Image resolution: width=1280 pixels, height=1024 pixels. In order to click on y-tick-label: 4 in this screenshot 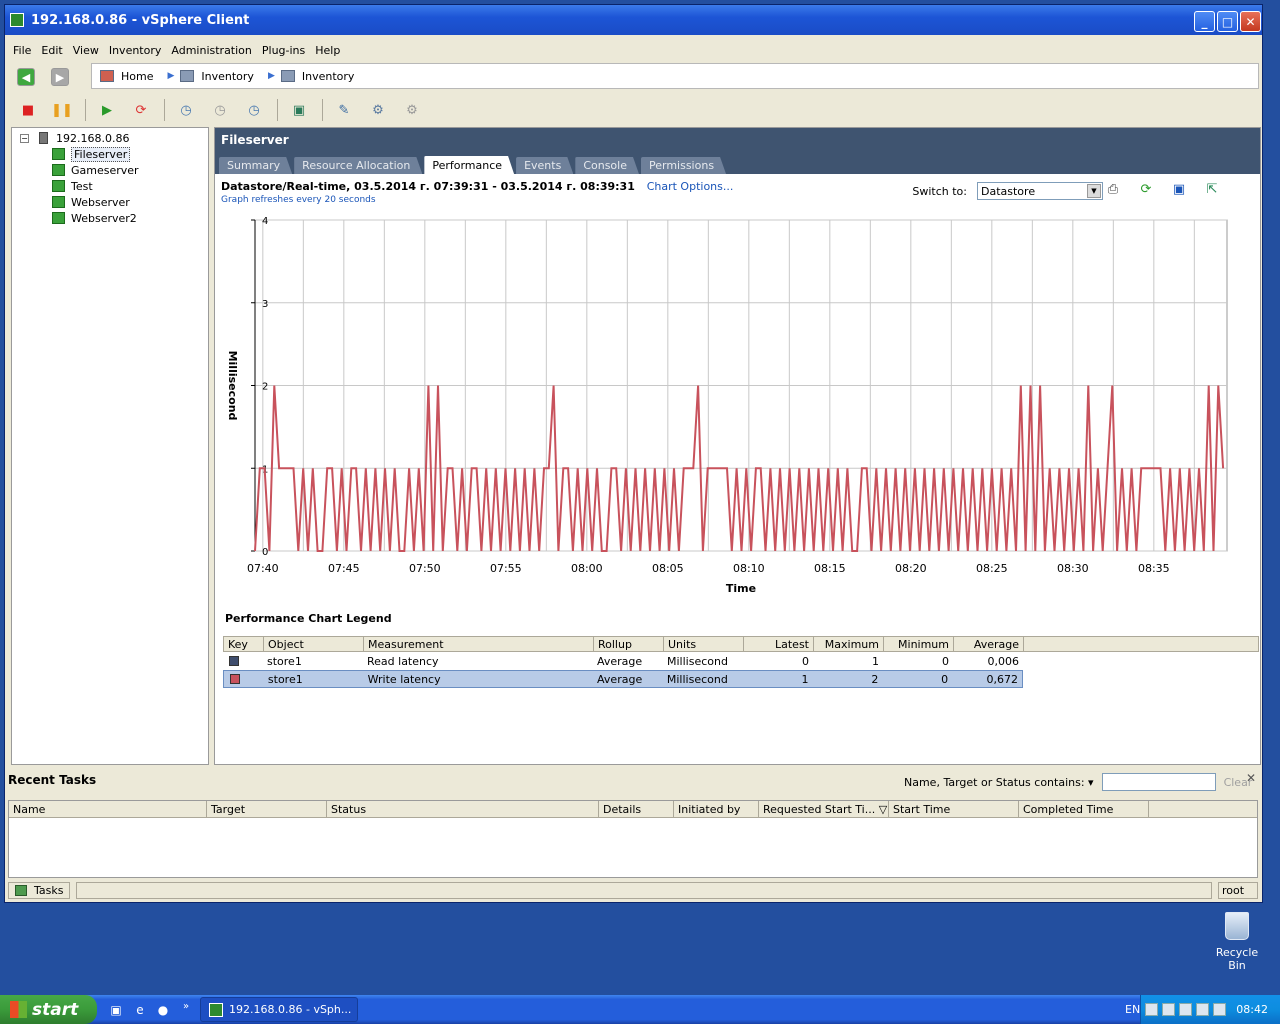, I will do `click(265, 221)`.